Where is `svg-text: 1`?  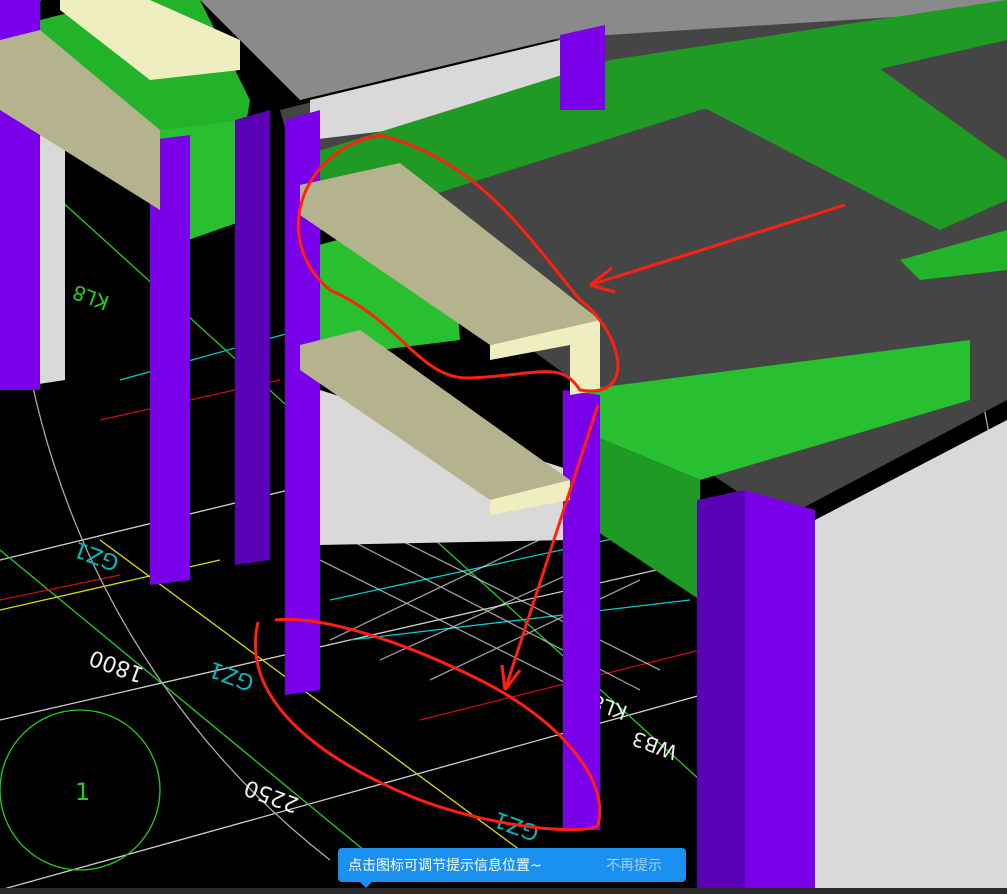
svg-text: 1 is located at coordinates (82, 792).